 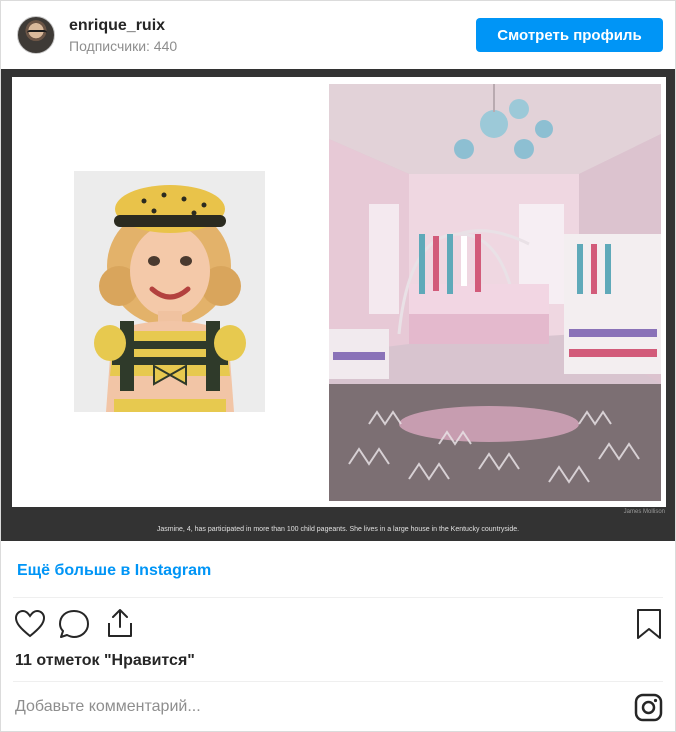 What do you see at coordinates (649, 624) in the screenshot?
I see `bookmark-icon` at bounding box center [649, 624].